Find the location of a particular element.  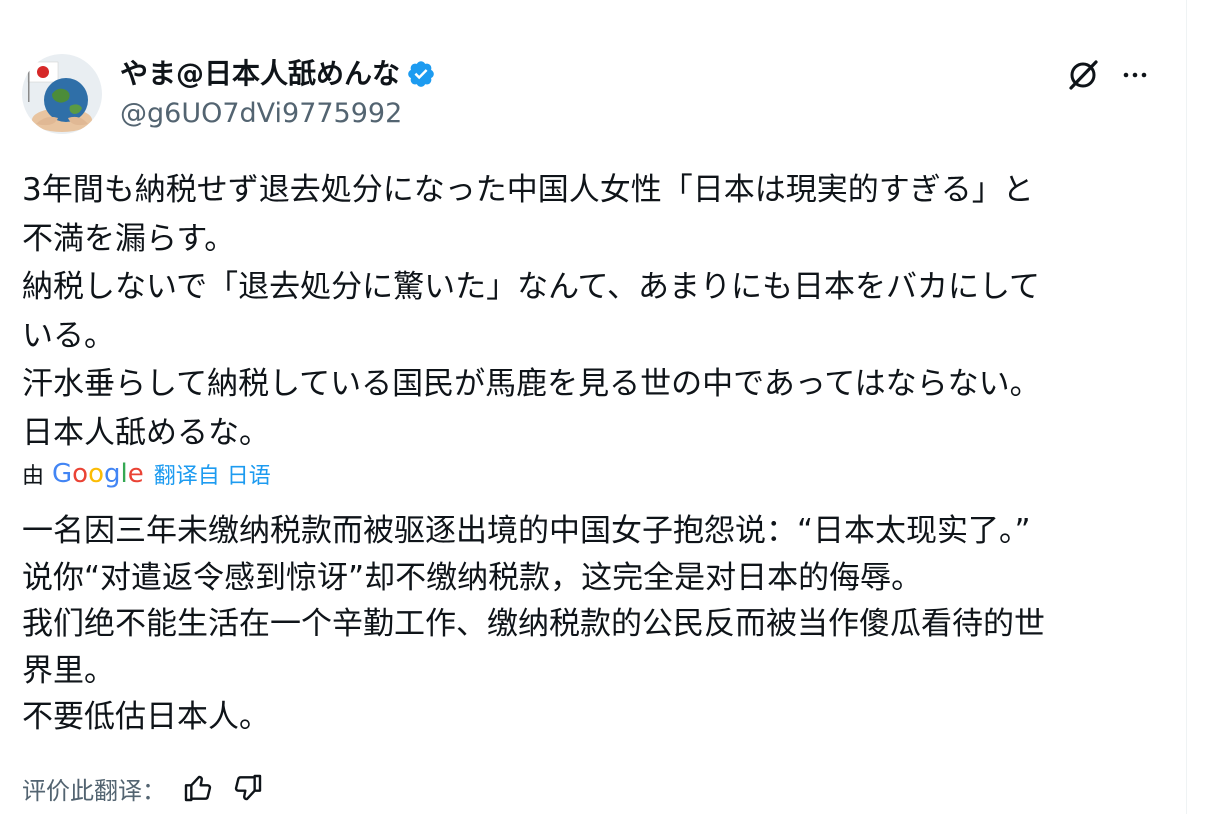

thumbs-down-icon is located at coordinates (248, 788).